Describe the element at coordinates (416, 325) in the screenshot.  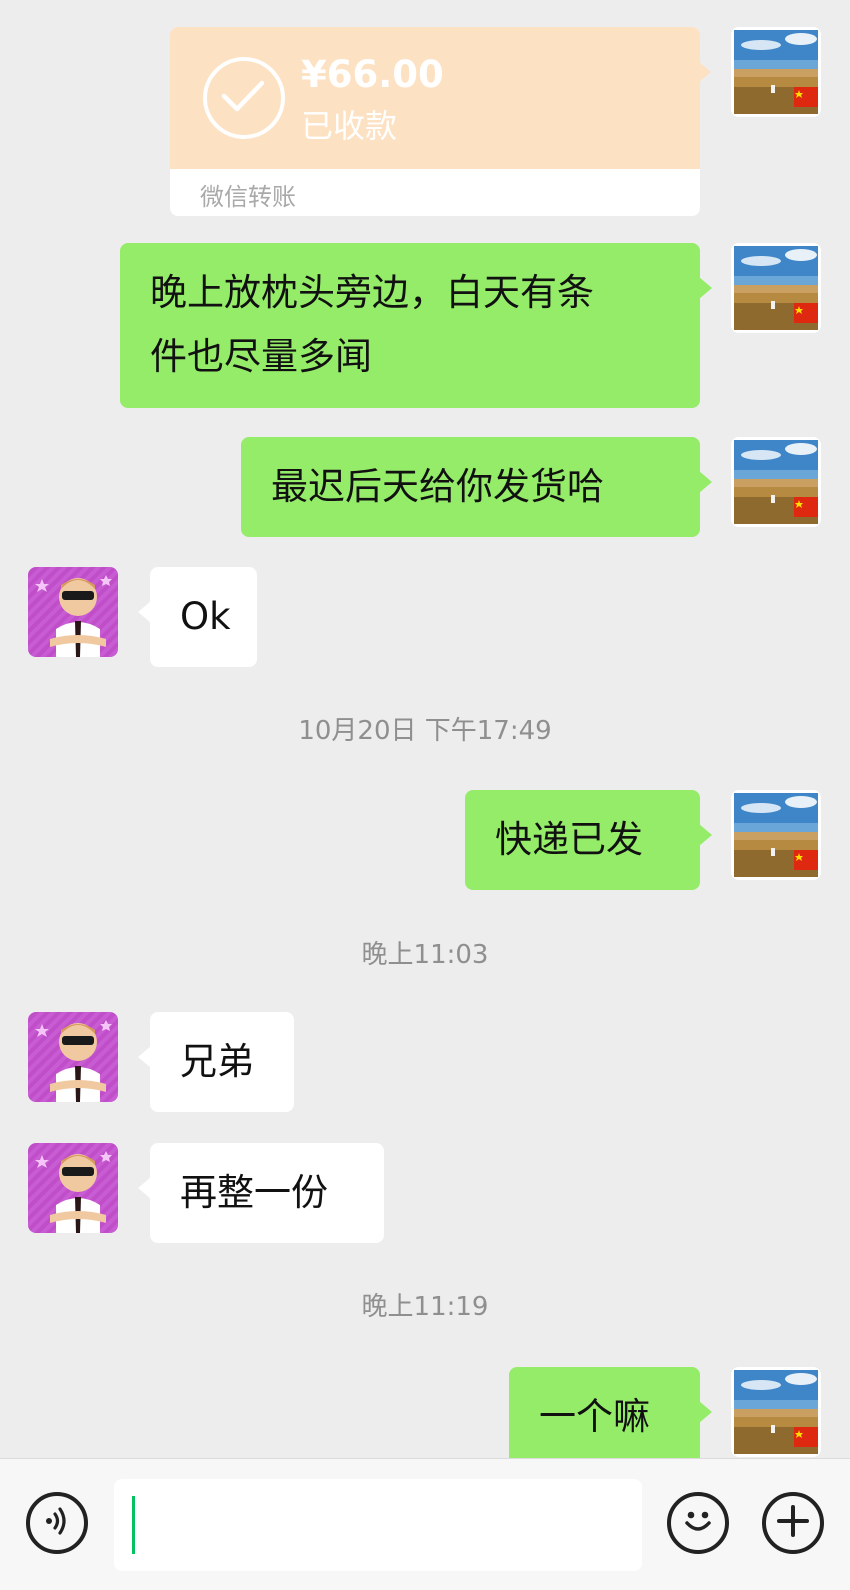
I see `my-message-bubble: 晚上放枕头旁边，白天有条 件也尽量多闻` at that location.